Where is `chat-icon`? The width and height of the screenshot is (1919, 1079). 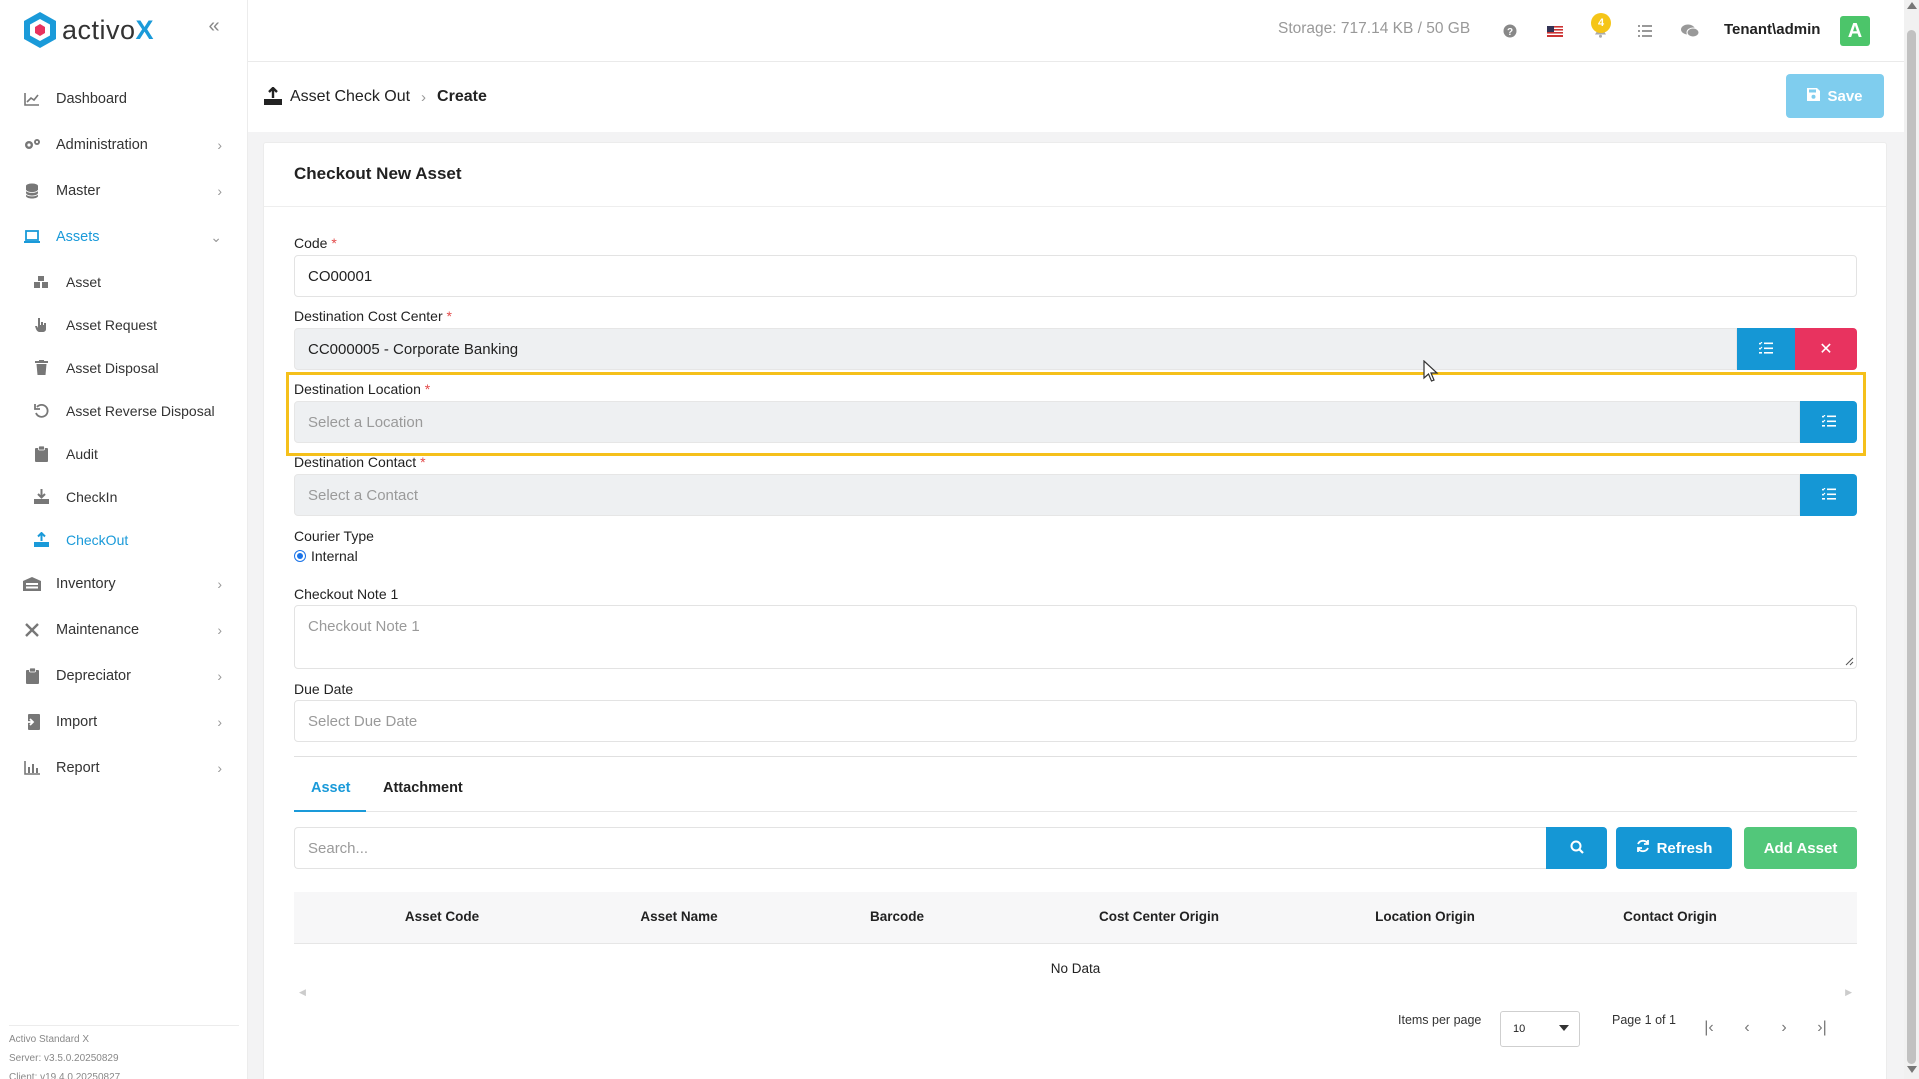 chat-icon is located at coordinates (1690, 31).